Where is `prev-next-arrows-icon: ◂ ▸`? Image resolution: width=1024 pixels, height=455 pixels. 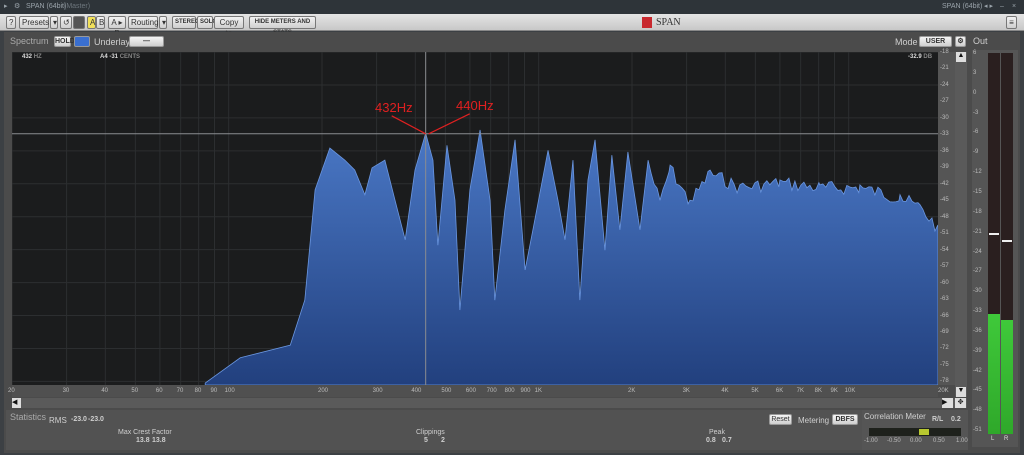 prev-next-arrows-icon: ◂ ▸ is located at coordinates (988, 7).